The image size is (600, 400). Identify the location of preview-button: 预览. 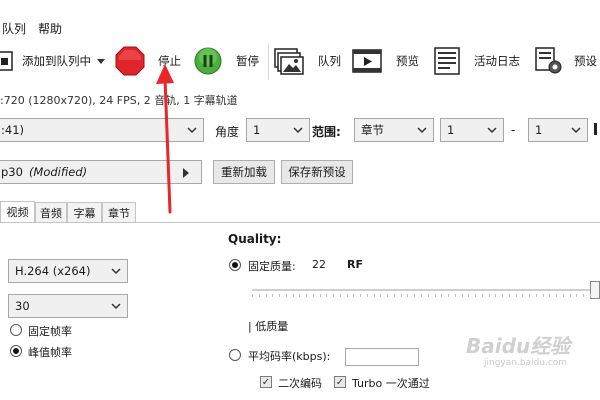
(407, 61).